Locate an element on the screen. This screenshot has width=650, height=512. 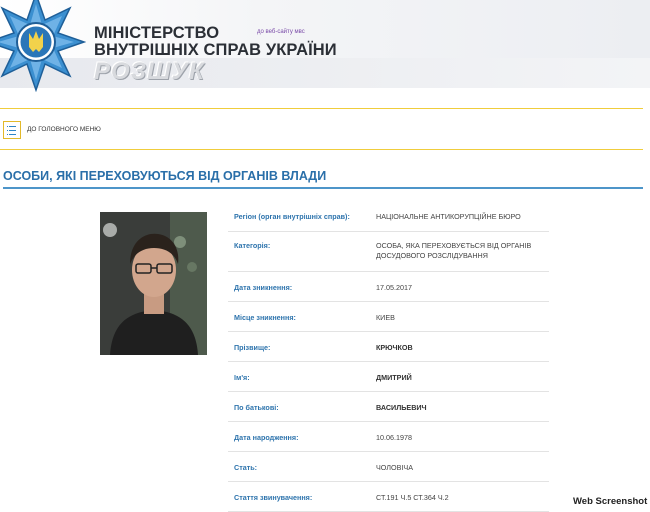
menu-divider-bottom is located at coordinates (321, 149).